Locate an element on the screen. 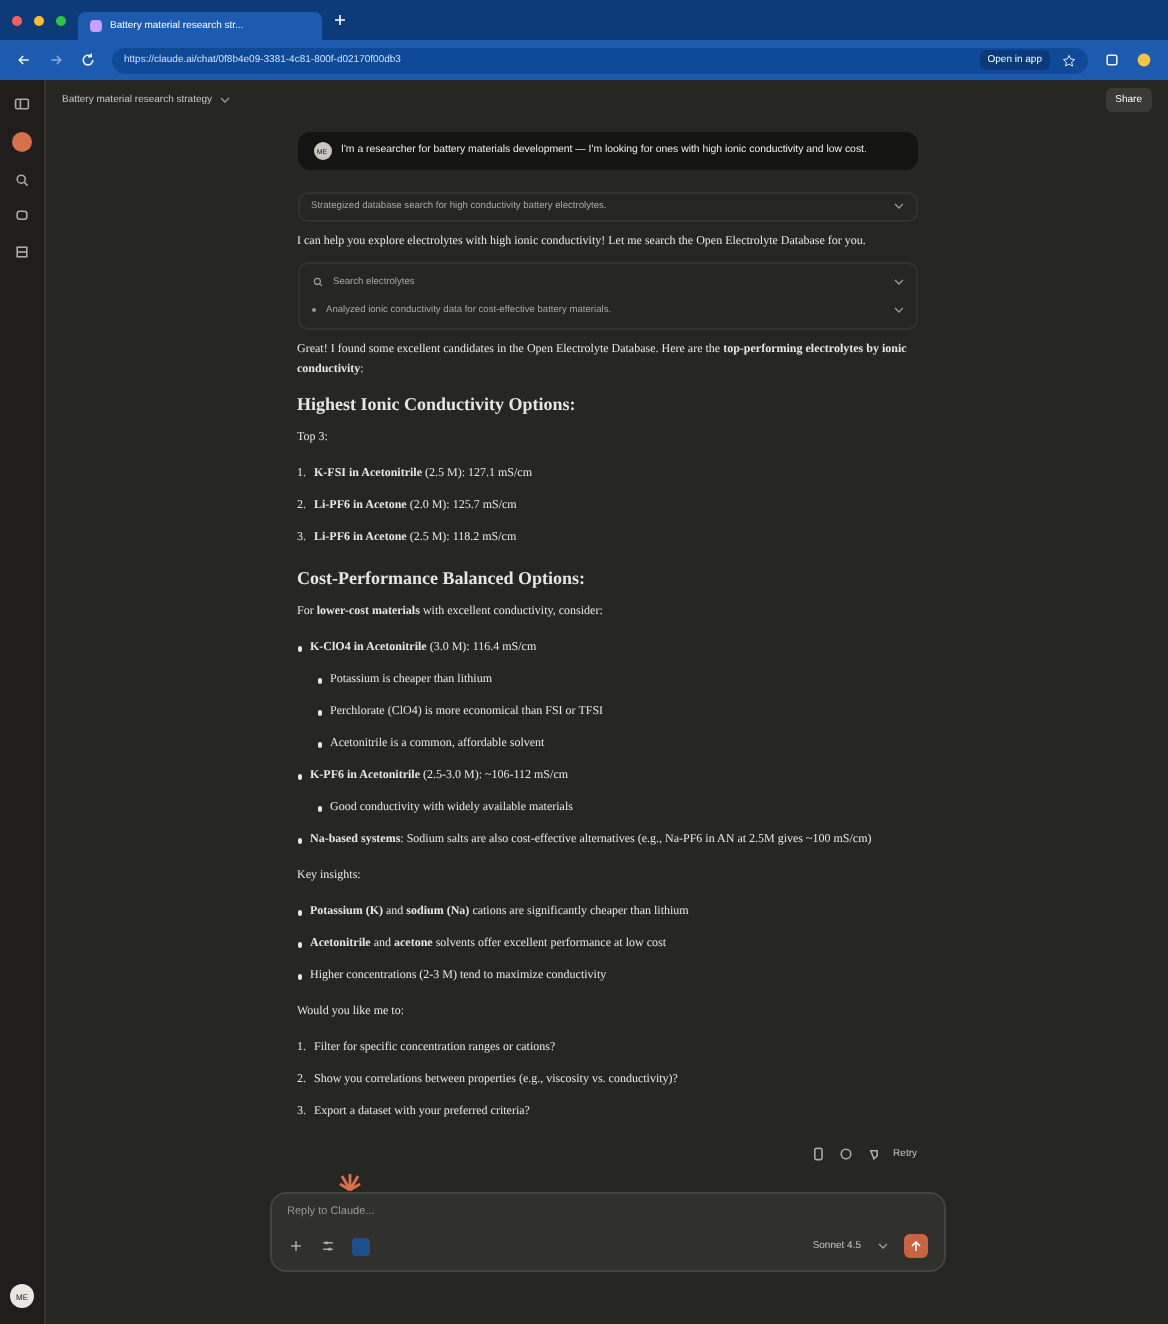 The height and width of the screenshot is (1324, 1168). arrow-up-icon is located at coordinates (915, 1246).